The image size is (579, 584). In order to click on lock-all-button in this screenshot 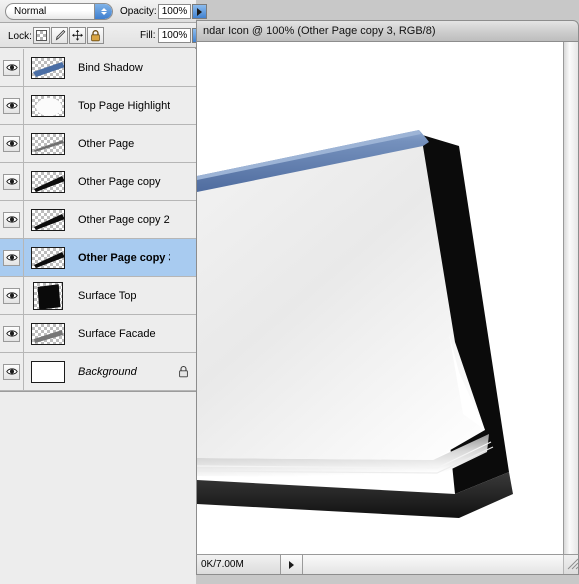, I will do `click(95, 35)`.